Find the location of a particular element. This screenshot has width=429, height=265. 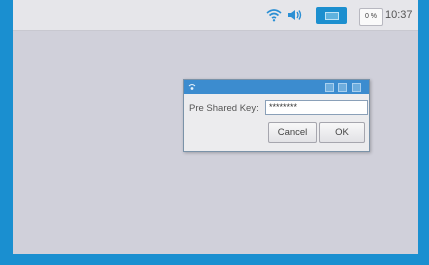

cancel-button: Cancel is located at coordinates (292, 132).